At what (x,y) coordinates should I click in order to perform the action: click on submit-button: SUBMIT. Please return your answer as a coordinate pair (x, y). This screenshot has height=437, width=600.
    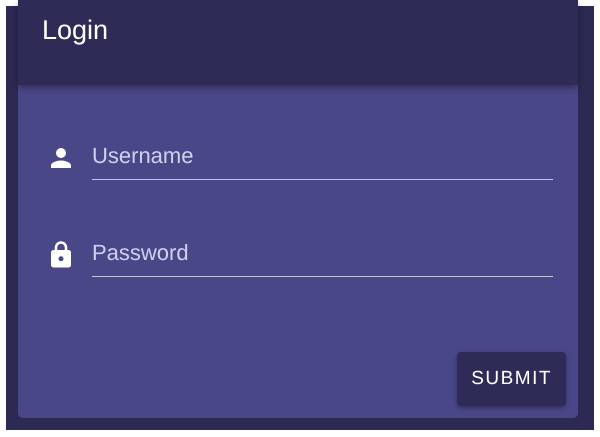
    Looking at the image, I should click on (511, 379).